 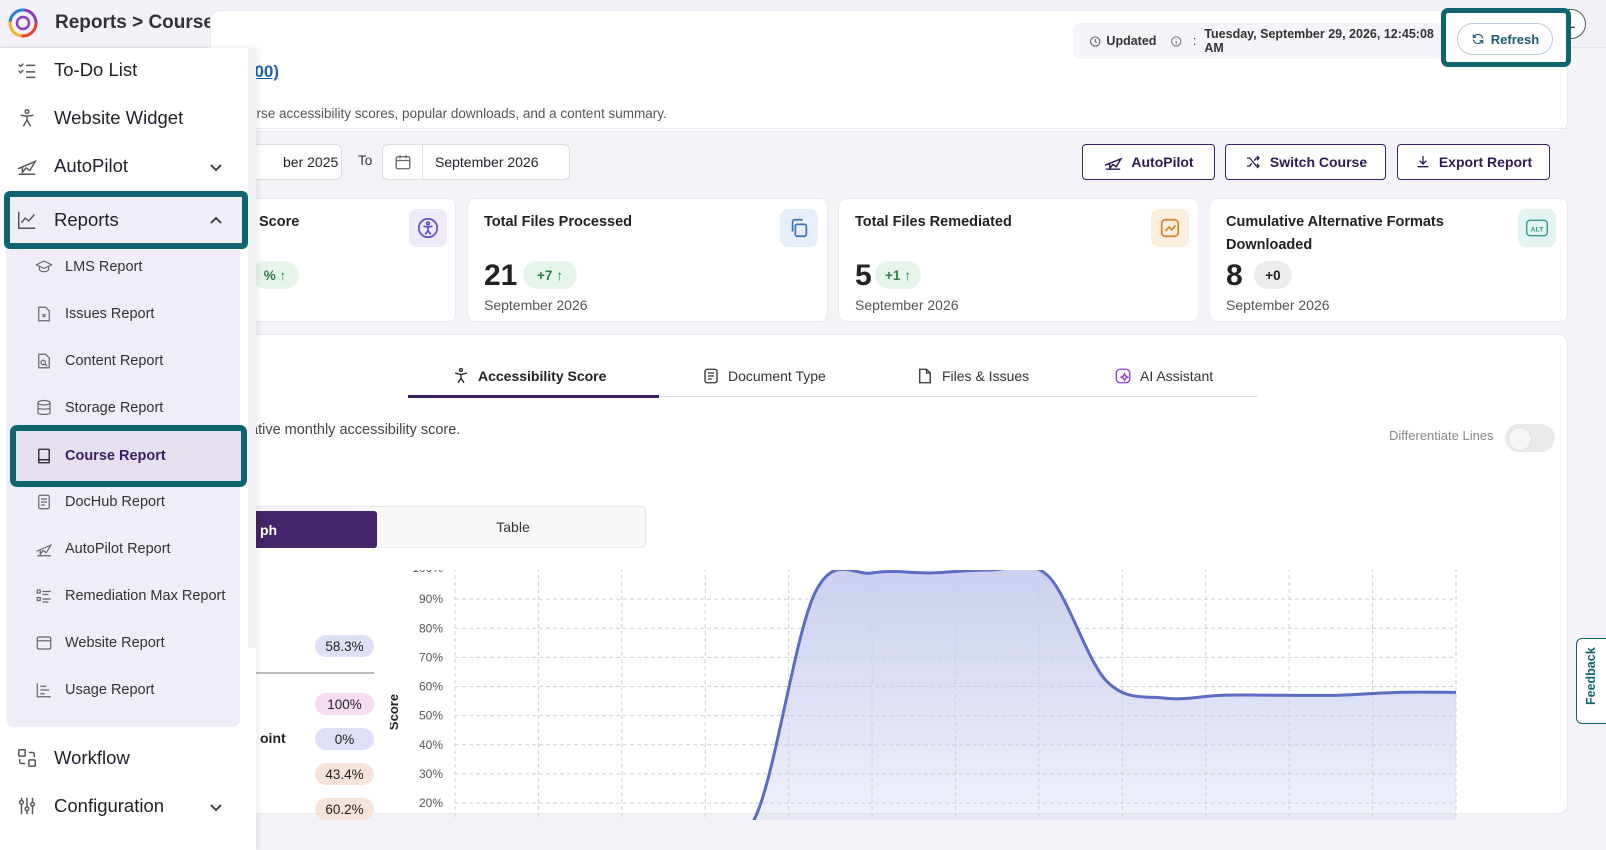 I want to click on refresh-button: Refresh, so click(x=1505, y=39).